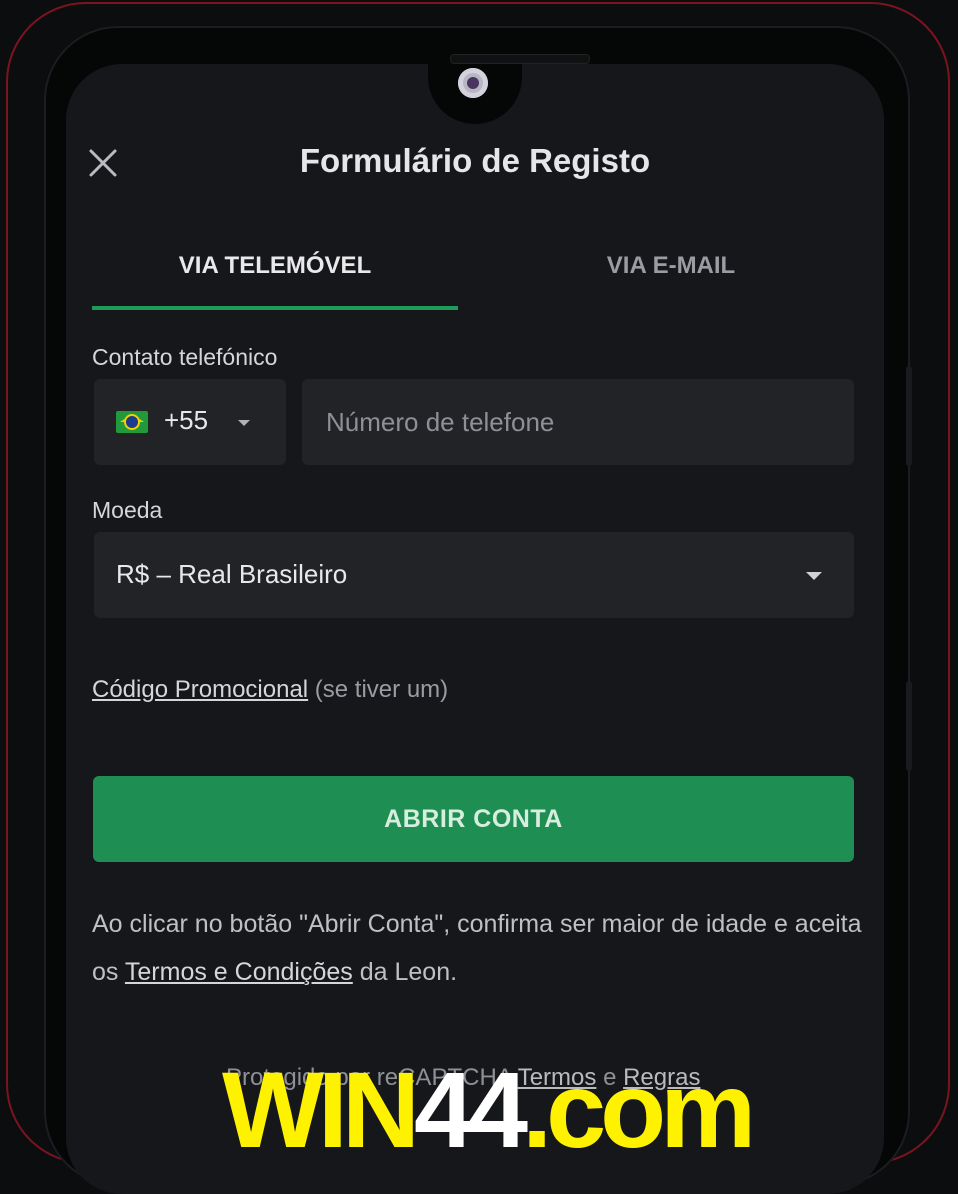  I want to click on tab-via-telemovel: VIA TELEMÓVEL, so click(275, 280).